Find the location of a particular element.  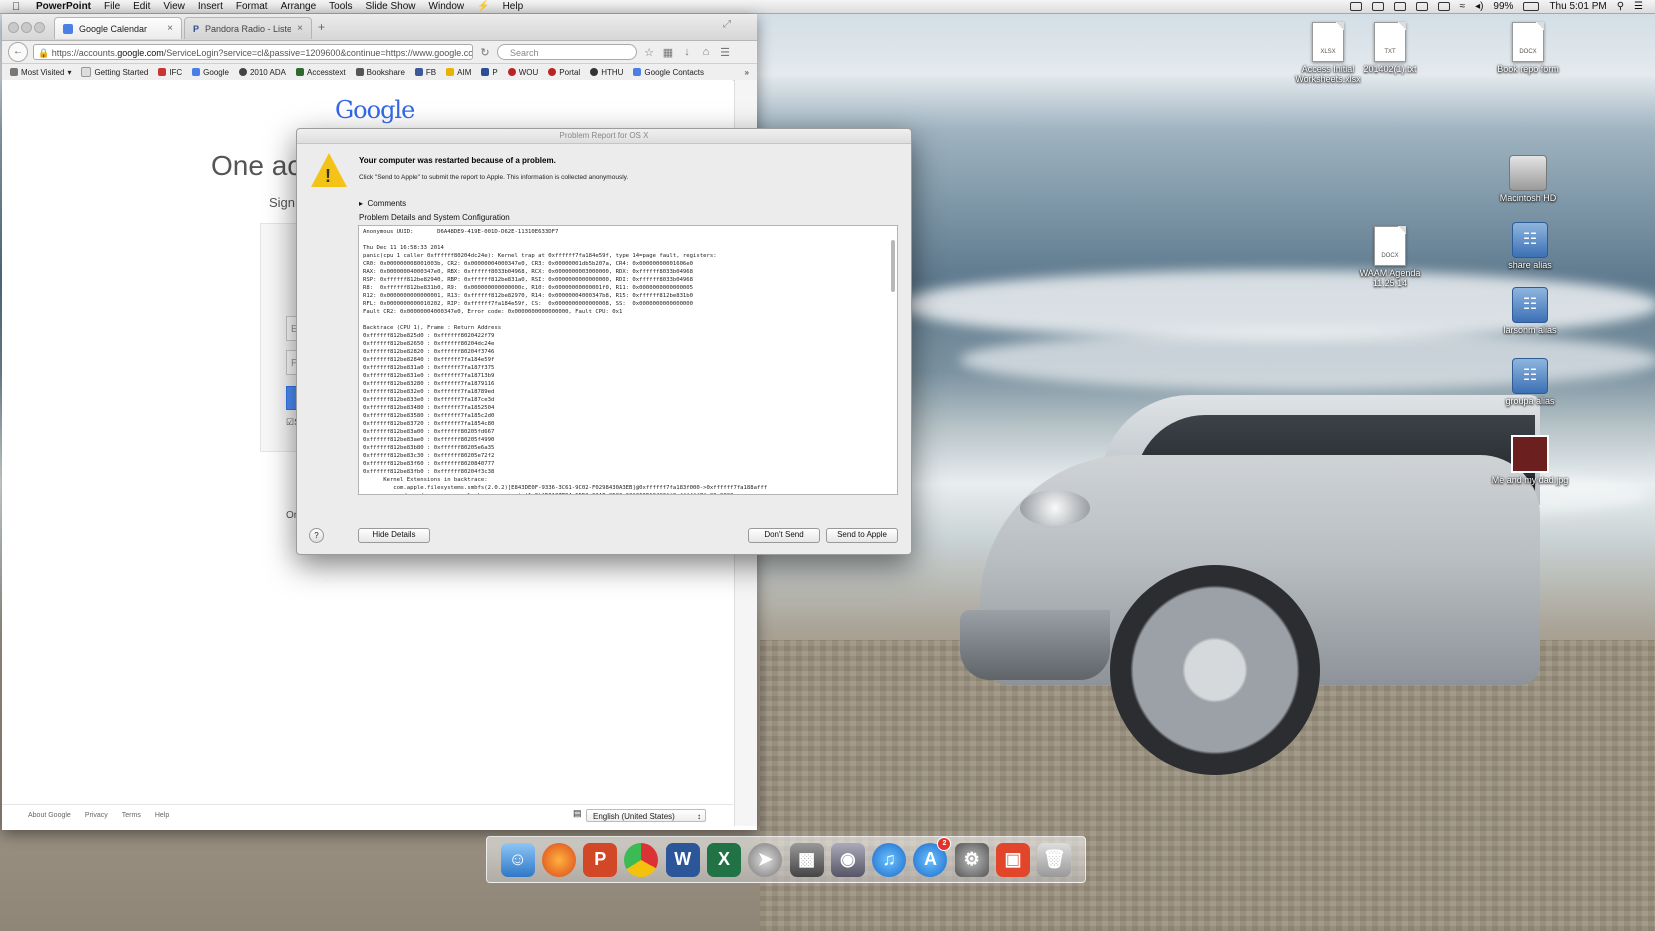

menu-slide-show: Slide Show is located at coordinates (391, 6).